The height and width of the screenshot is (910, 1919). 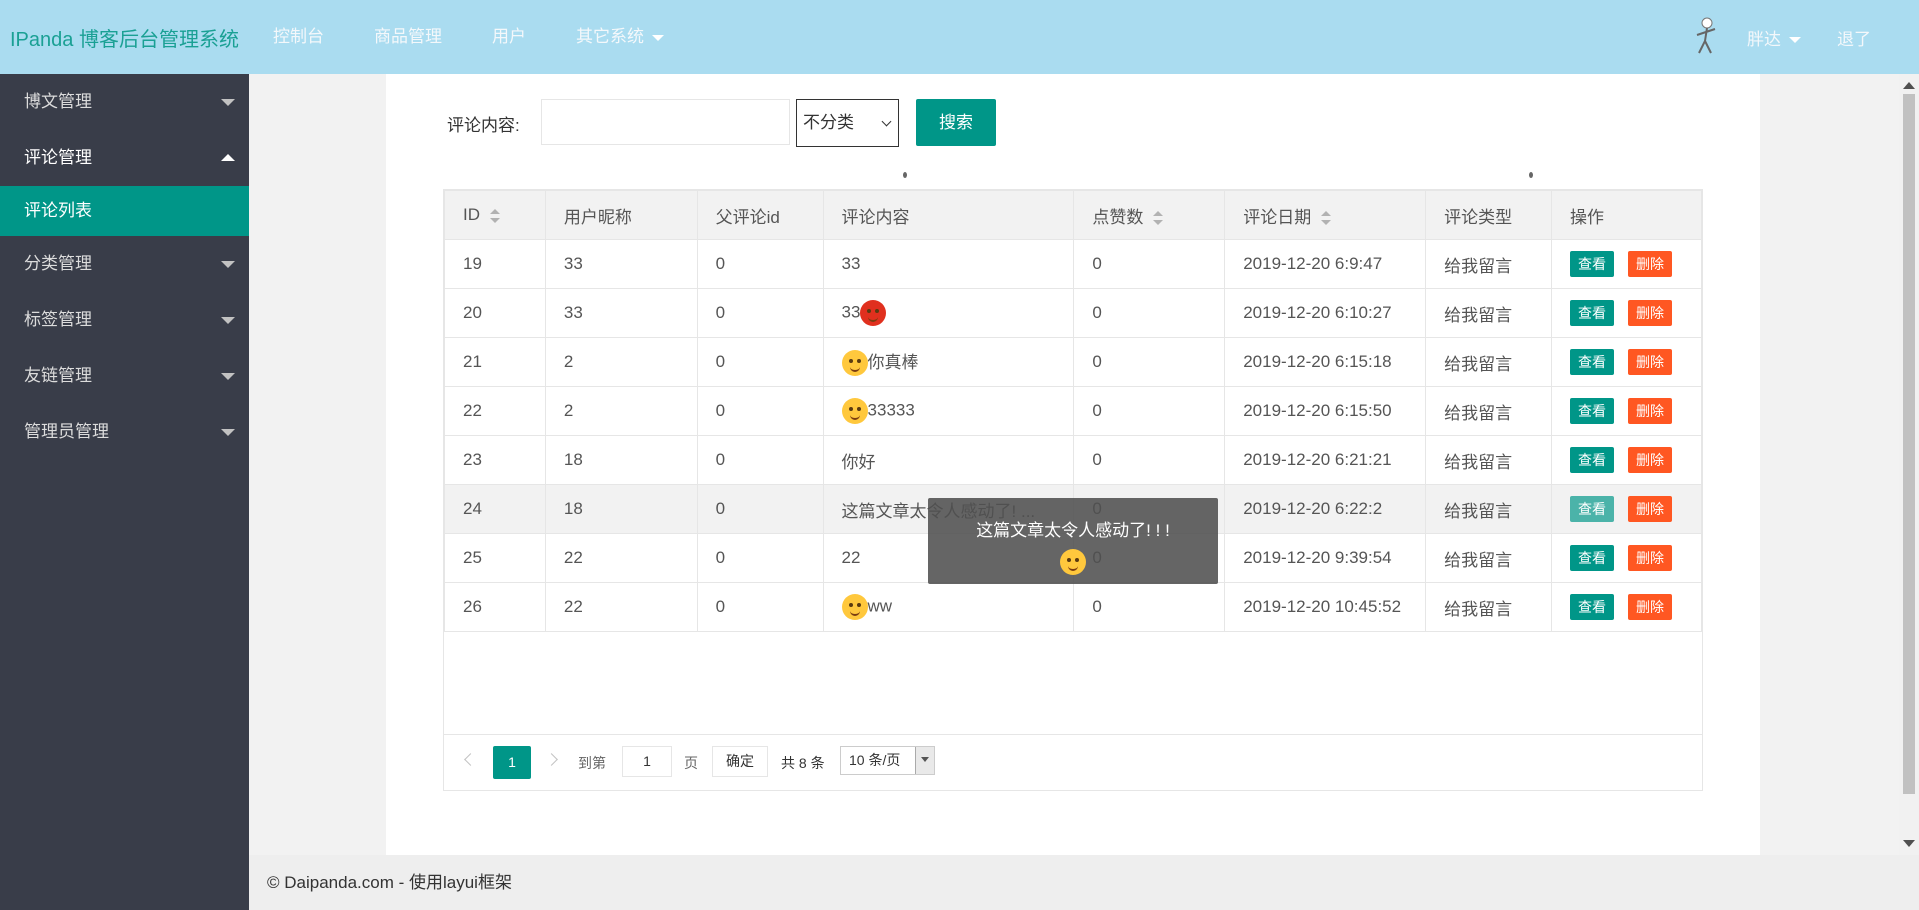 I want to click on cell-id: 22, so click(x=495, y=411).